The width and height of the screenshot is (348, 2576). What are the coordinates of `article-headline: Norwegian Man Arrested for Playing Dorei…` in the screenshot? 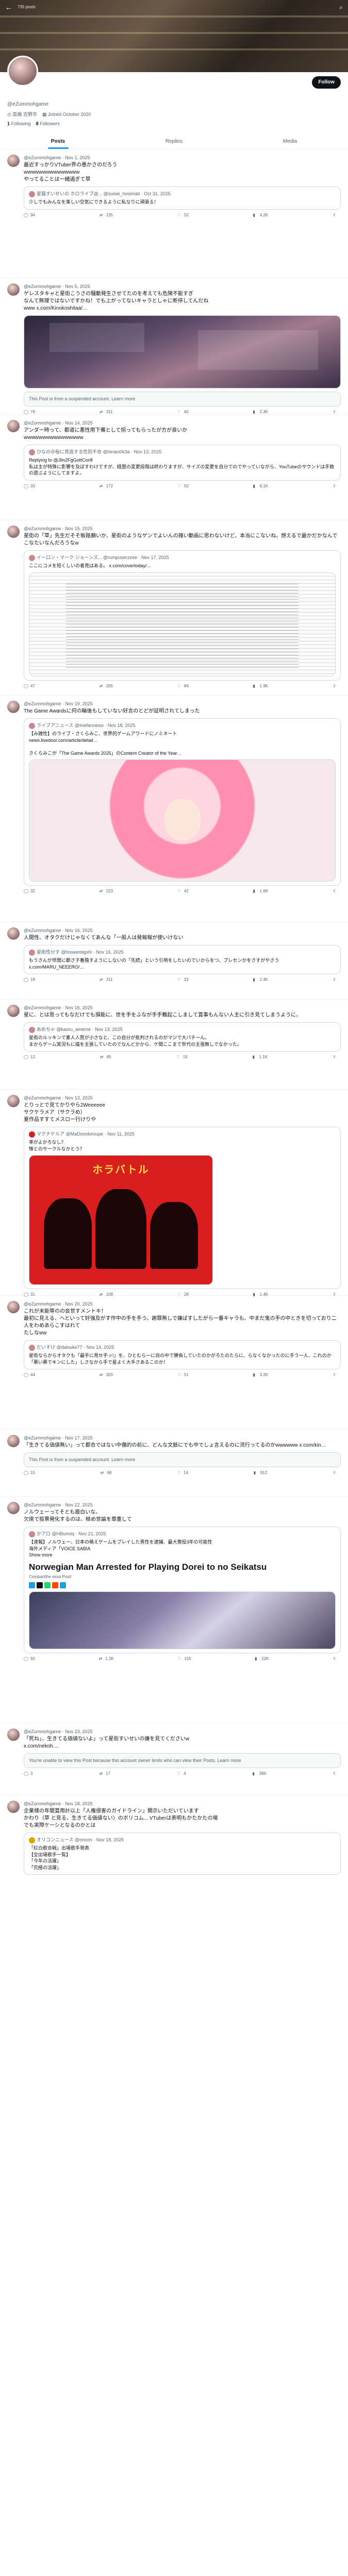 It's located at (182, 1567).